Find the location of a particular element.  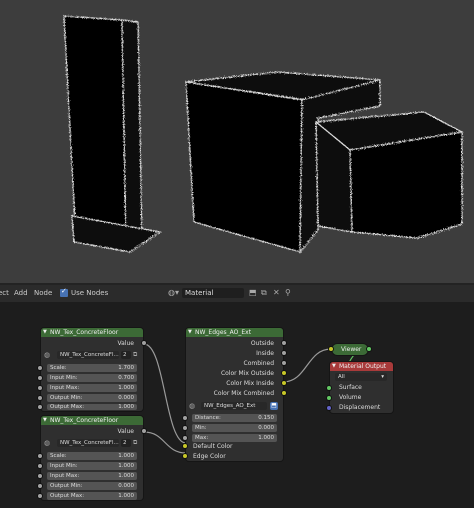

wire-colormix-to-viewer is located at coordinates (307, 365).